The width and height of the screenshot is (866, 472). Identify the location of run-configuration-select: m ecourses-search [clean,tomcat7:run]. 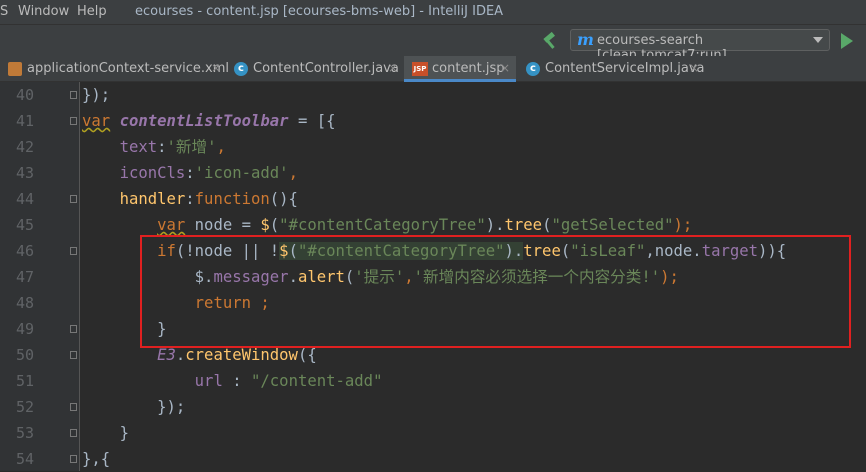
(700, 46).